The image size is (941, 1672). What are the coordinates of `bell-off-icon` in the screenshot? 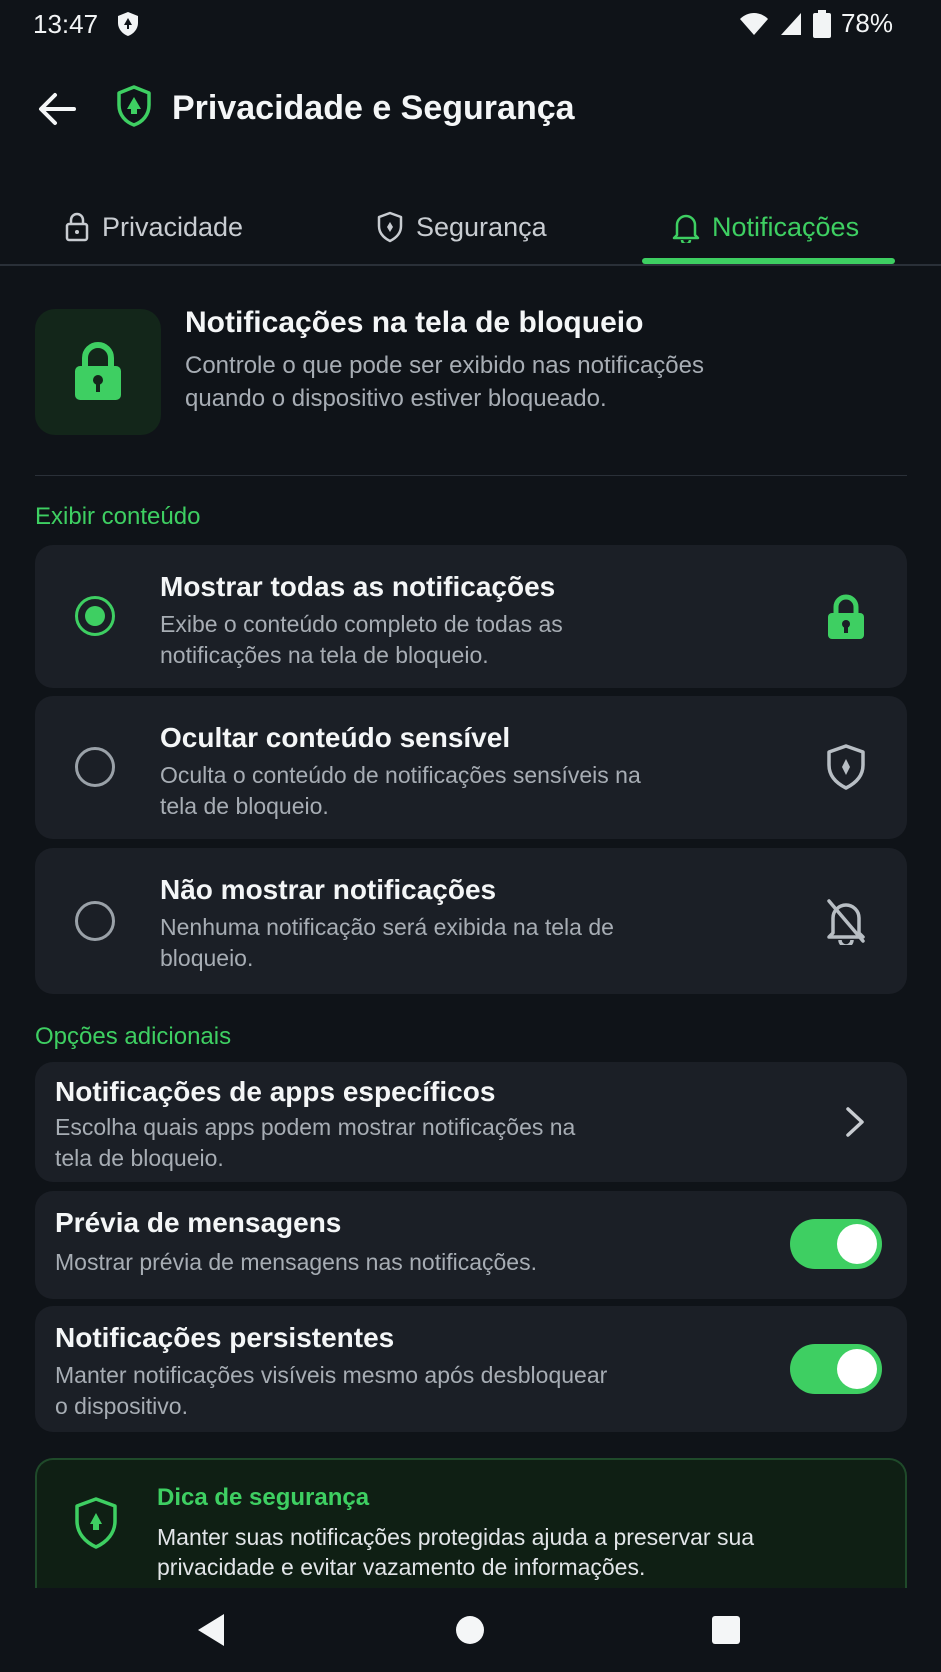 It's located at (846, 922).